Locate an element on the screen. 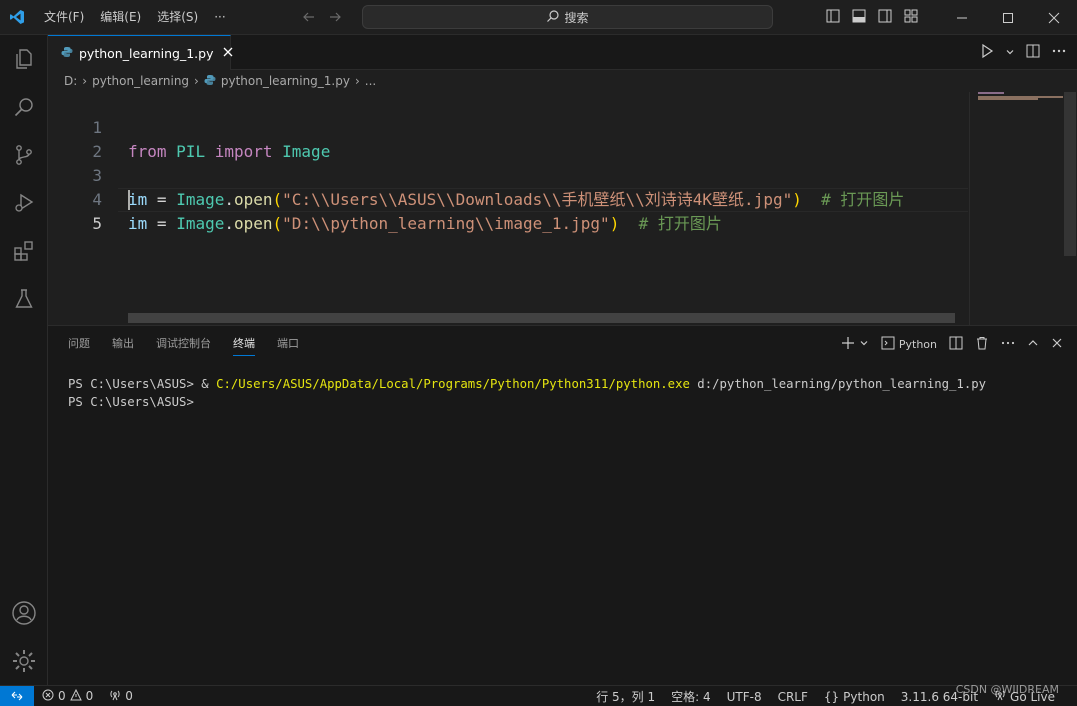  toggle-secondary-sidebar-icon is located at coordinates (885, 17).